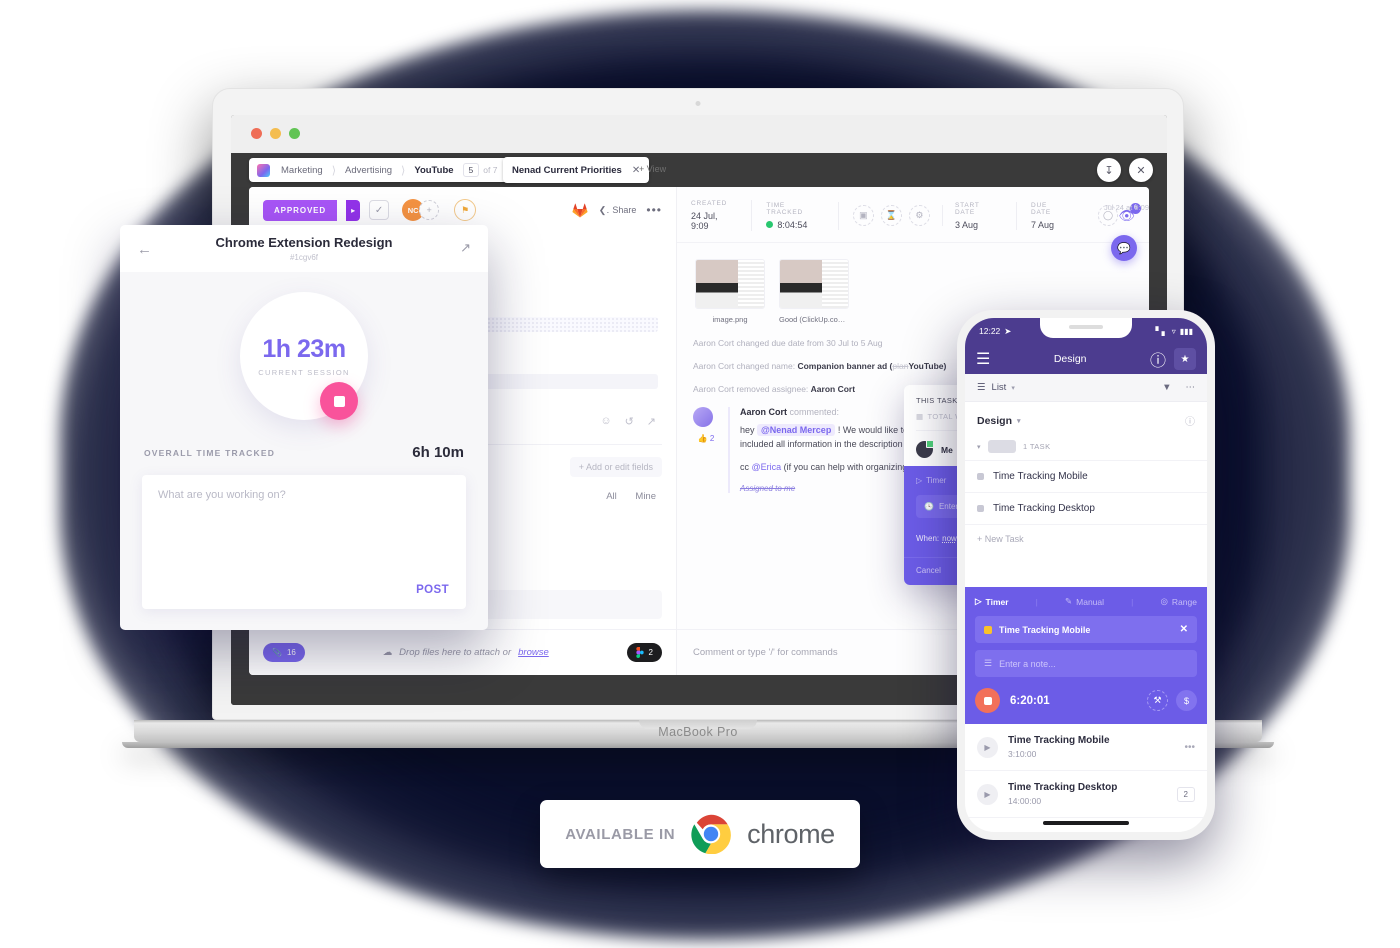 The image size is (1400, 948). I want to click on when-value: now, so click(949, 538).